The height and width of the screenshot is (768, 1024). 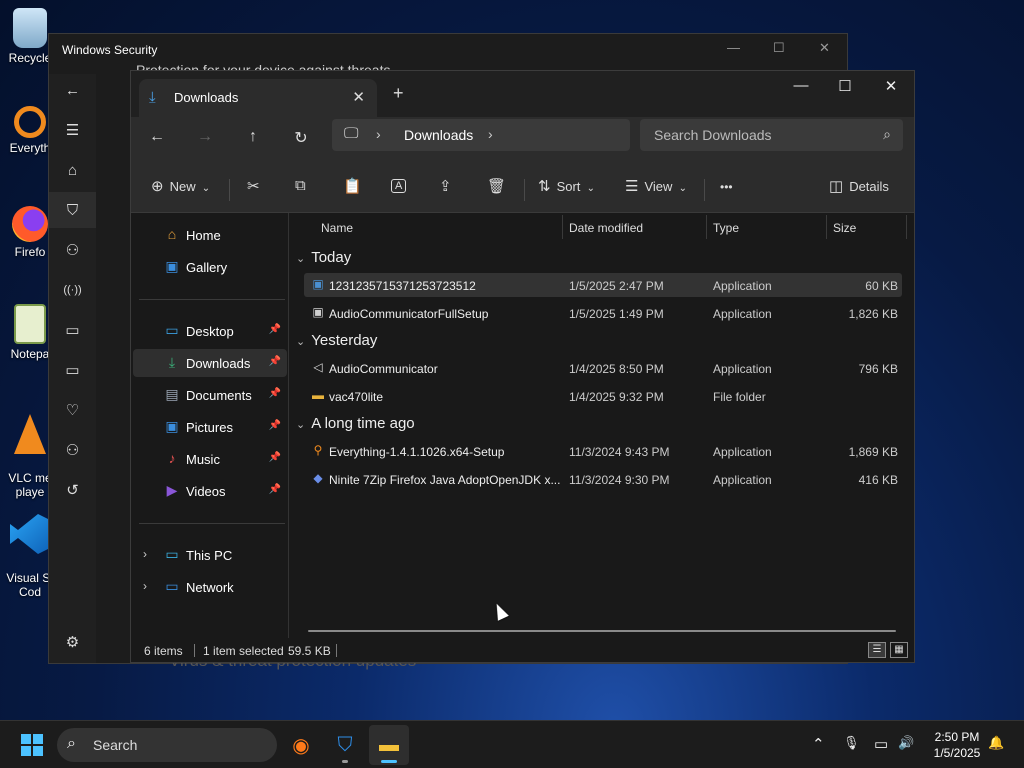 What do you see at coordinates (210, 363) in the screenshot?
I see `sidebar-item-downloads: ⤓ Downloads 📌` at bounding box center [210, 363].